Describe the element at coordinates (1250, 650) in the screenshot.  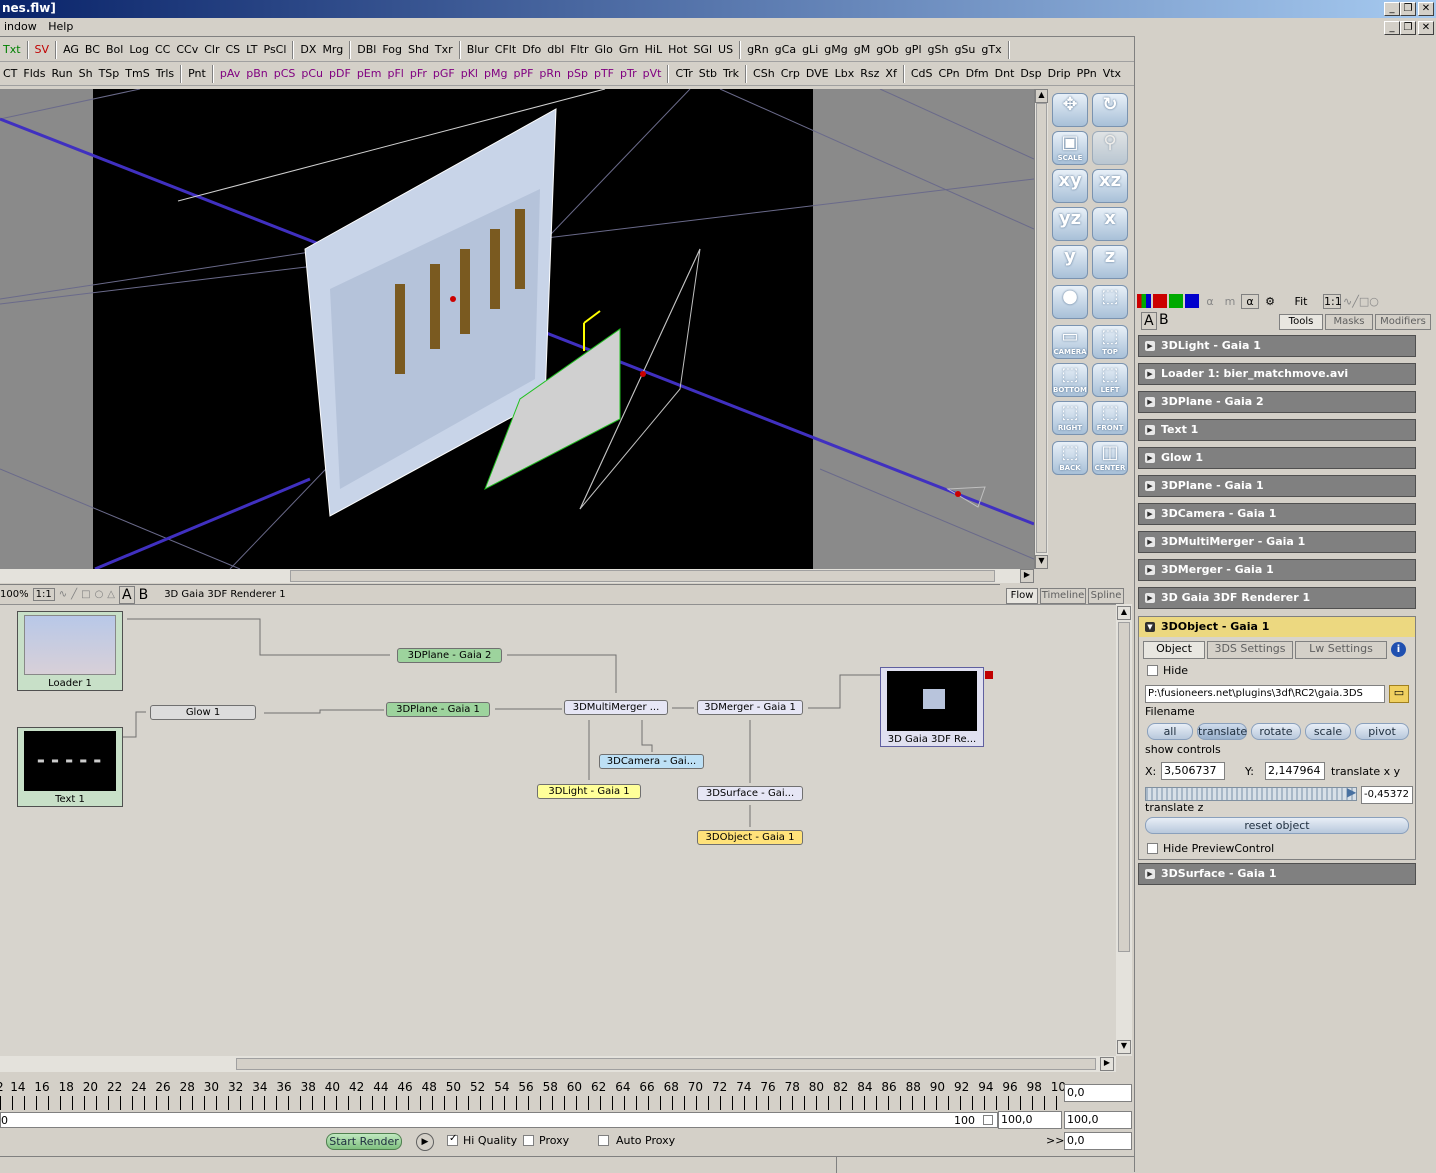
I see `subtab-3ds-settings: 3DS Settings` at that location.